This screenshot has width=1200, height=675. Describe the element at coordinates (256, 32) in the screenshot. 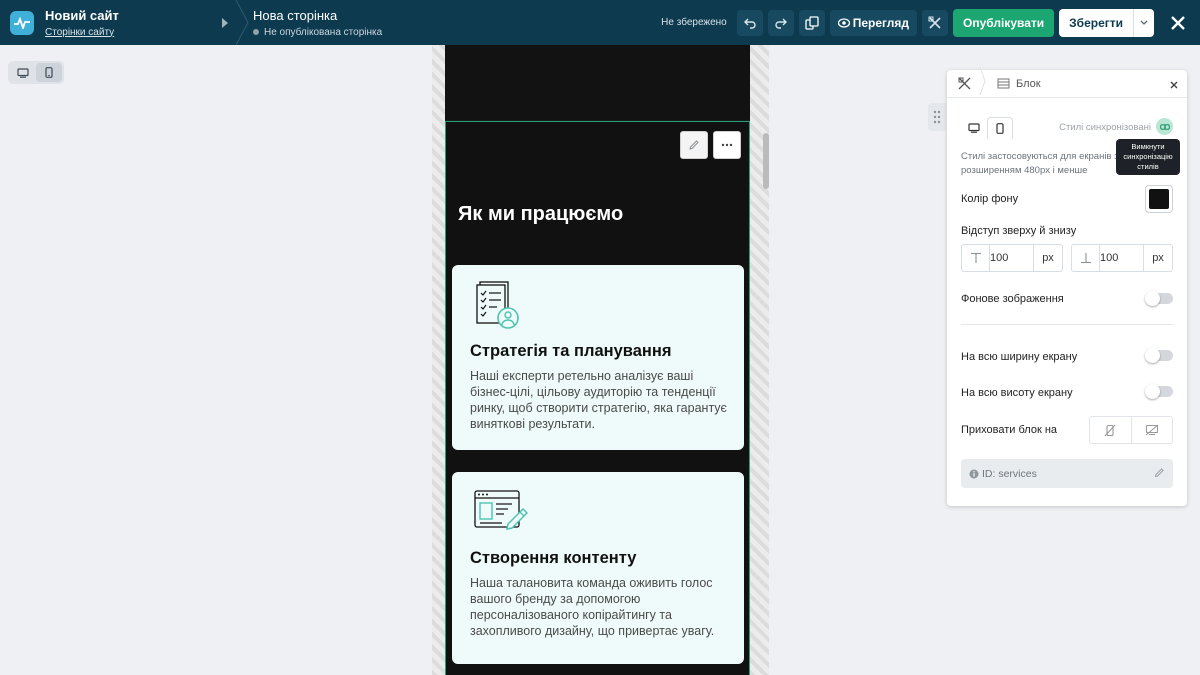

I see `status-dot-icon` at that location.